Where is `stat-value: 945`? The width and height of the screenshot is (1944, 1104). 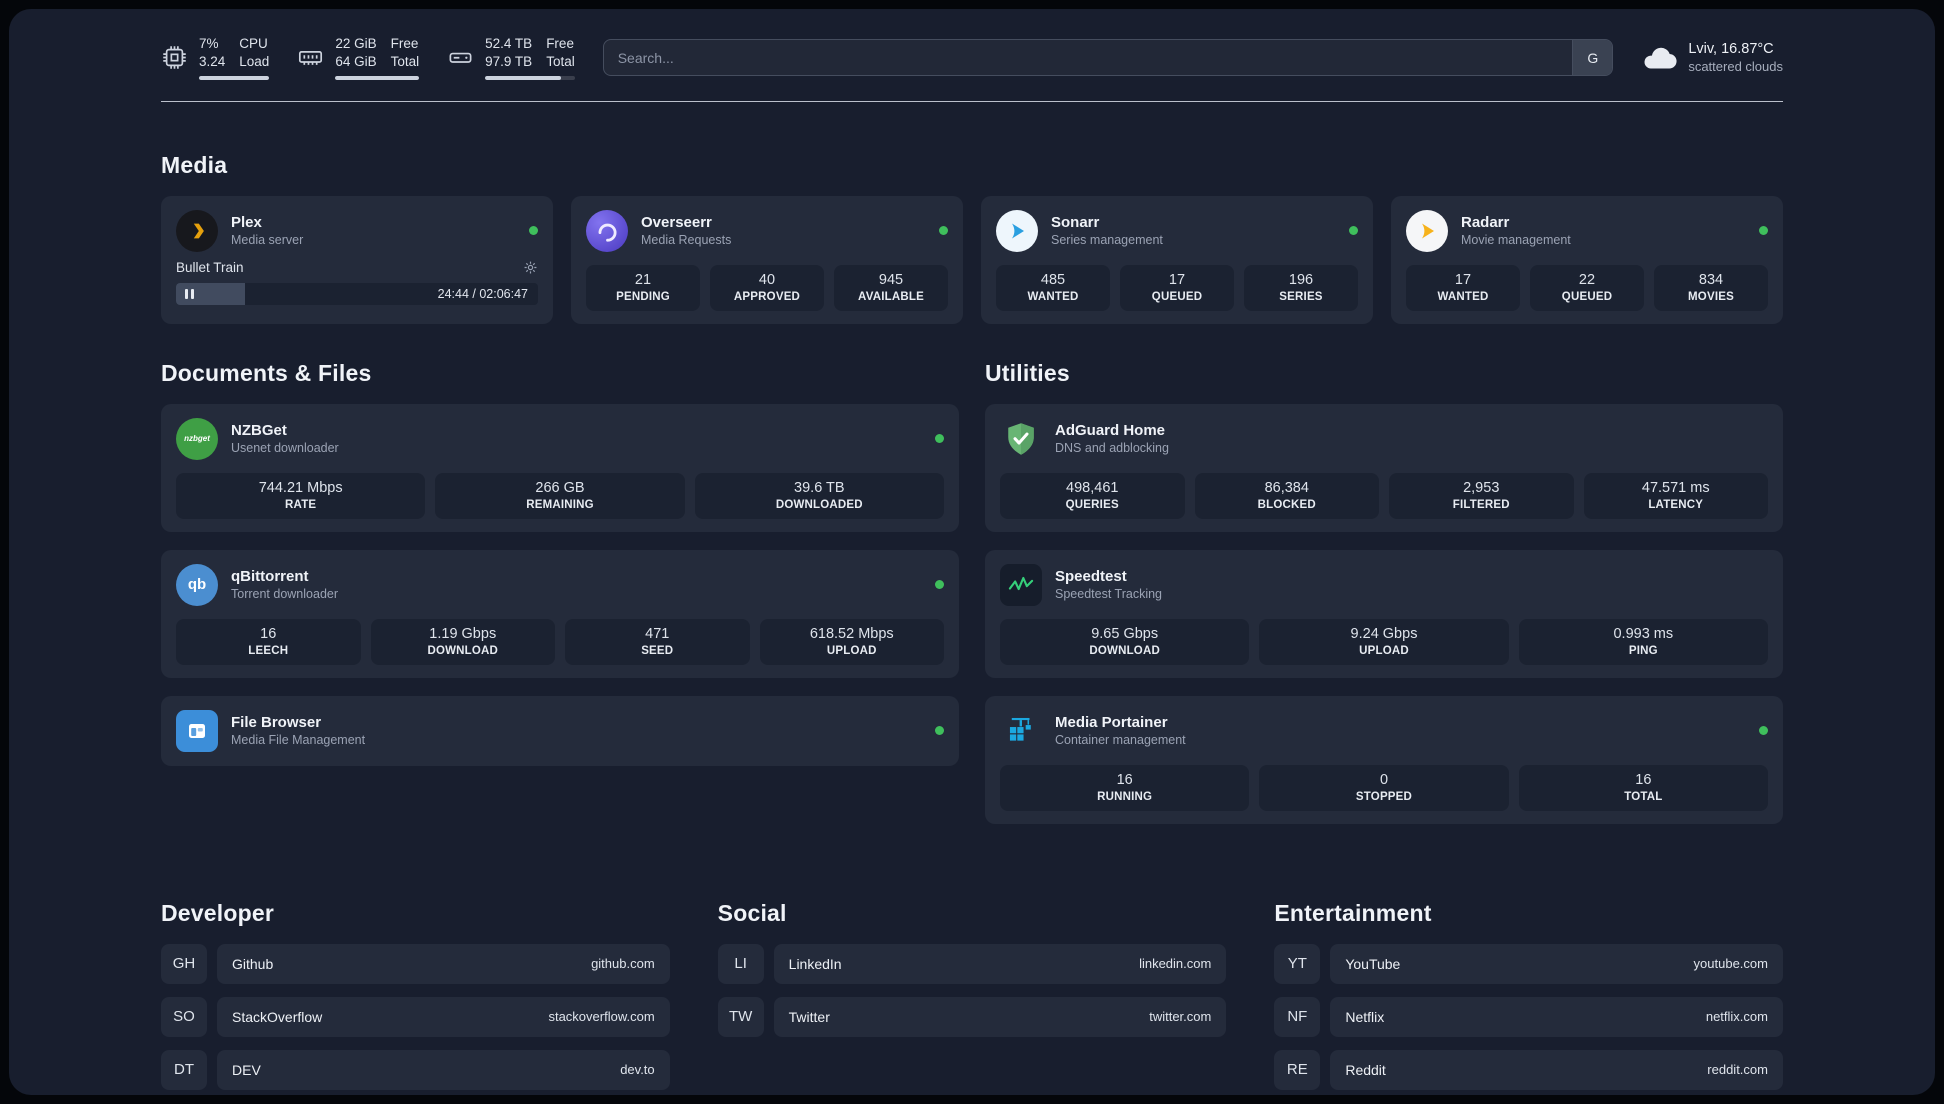
stat-value: 945 is located at coordinates (891, 279).